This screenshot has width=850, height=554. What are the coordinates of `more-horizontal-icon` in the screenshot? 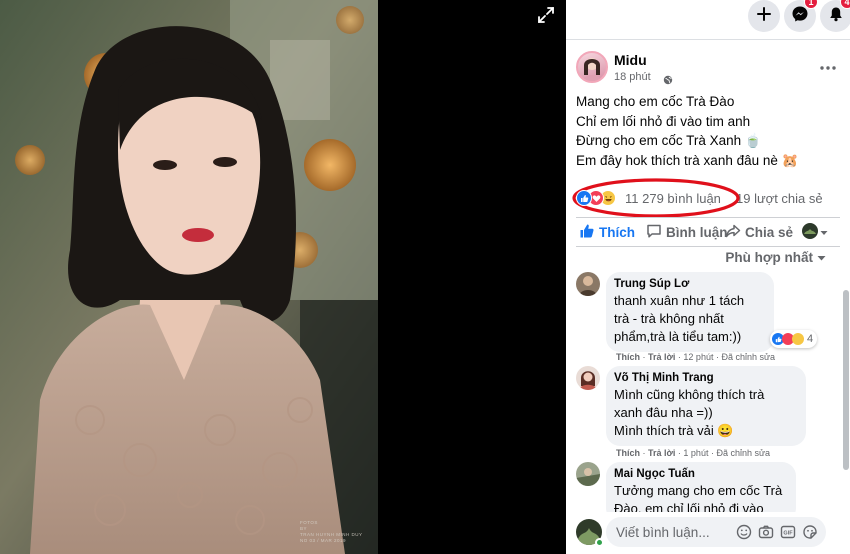 It's located at (828, 66).